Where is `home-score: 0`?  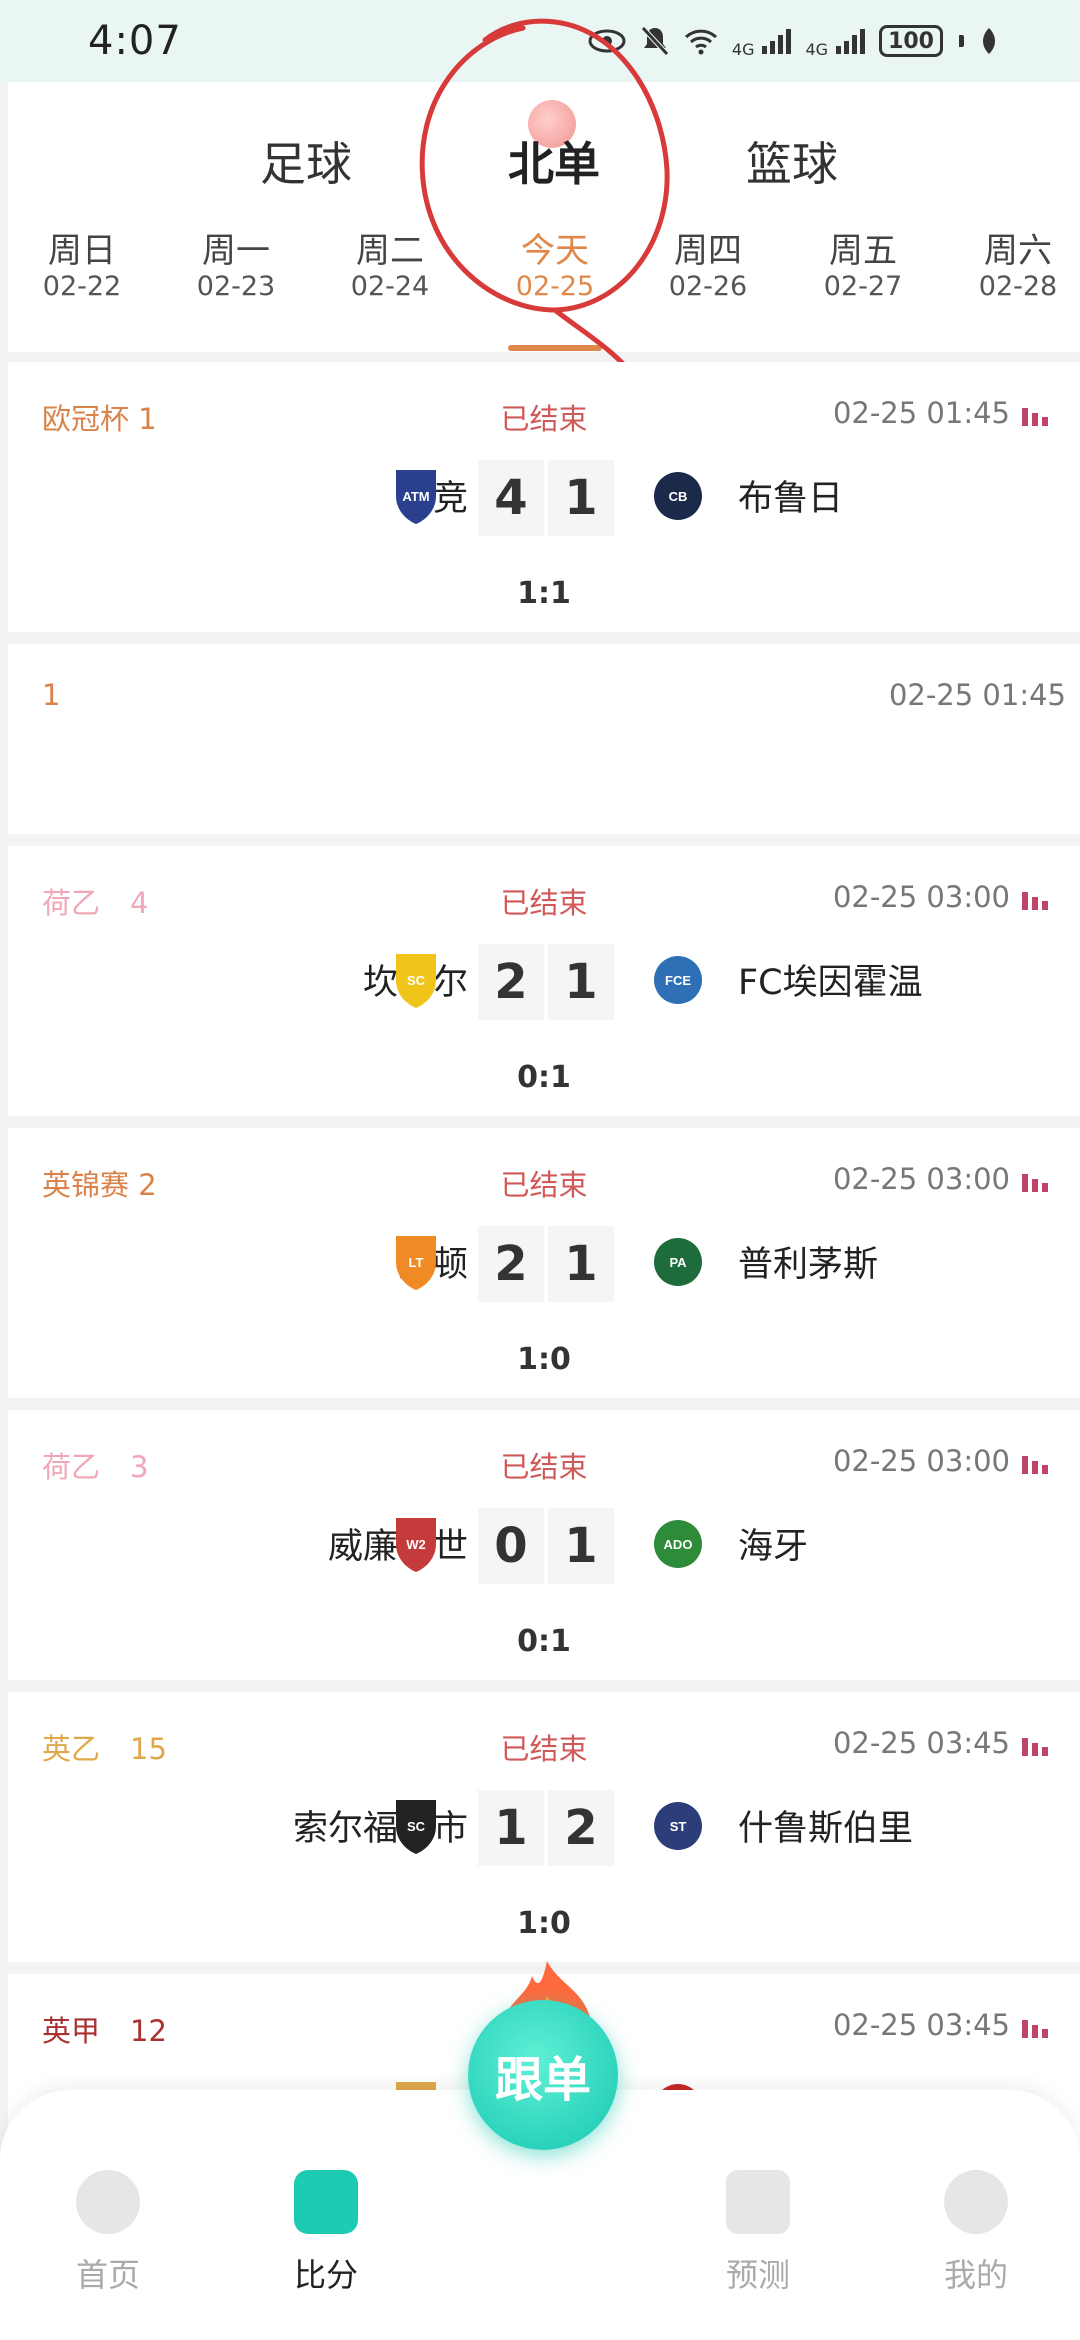 home-score: 0 is located at coordinates (511, 1546).